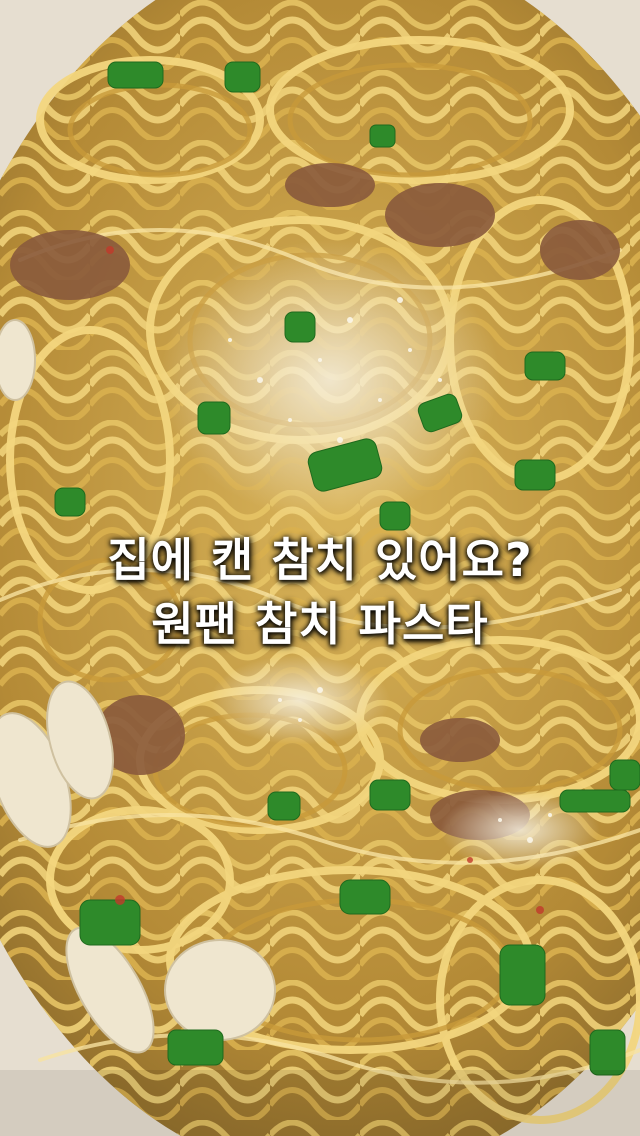  I want to click on caption-line-1: 집에 캔 참치 있어요?, so click(320, 560).